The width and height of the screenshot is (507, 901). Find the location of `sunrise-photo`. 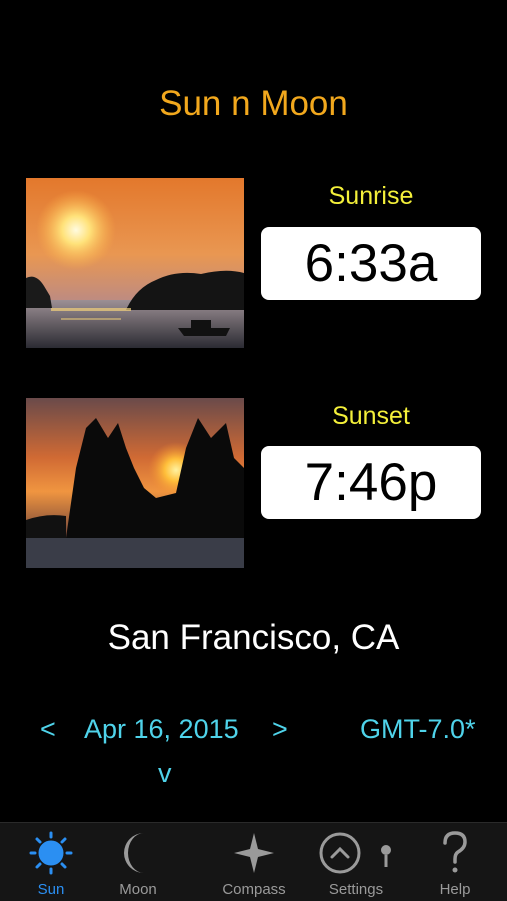

sunrise-photo is located at coordinates (135, 263).